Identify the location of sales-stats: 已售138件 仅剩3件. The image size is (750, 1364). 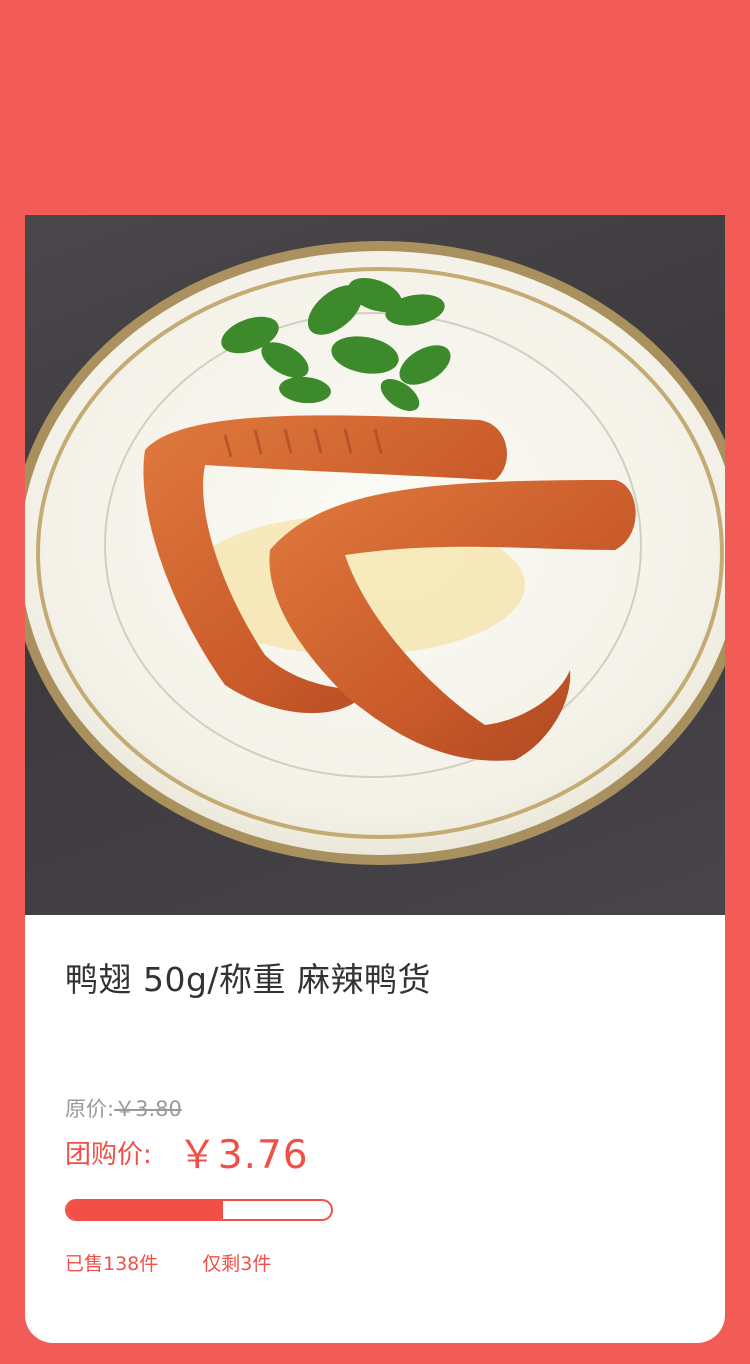
(168, 1262).